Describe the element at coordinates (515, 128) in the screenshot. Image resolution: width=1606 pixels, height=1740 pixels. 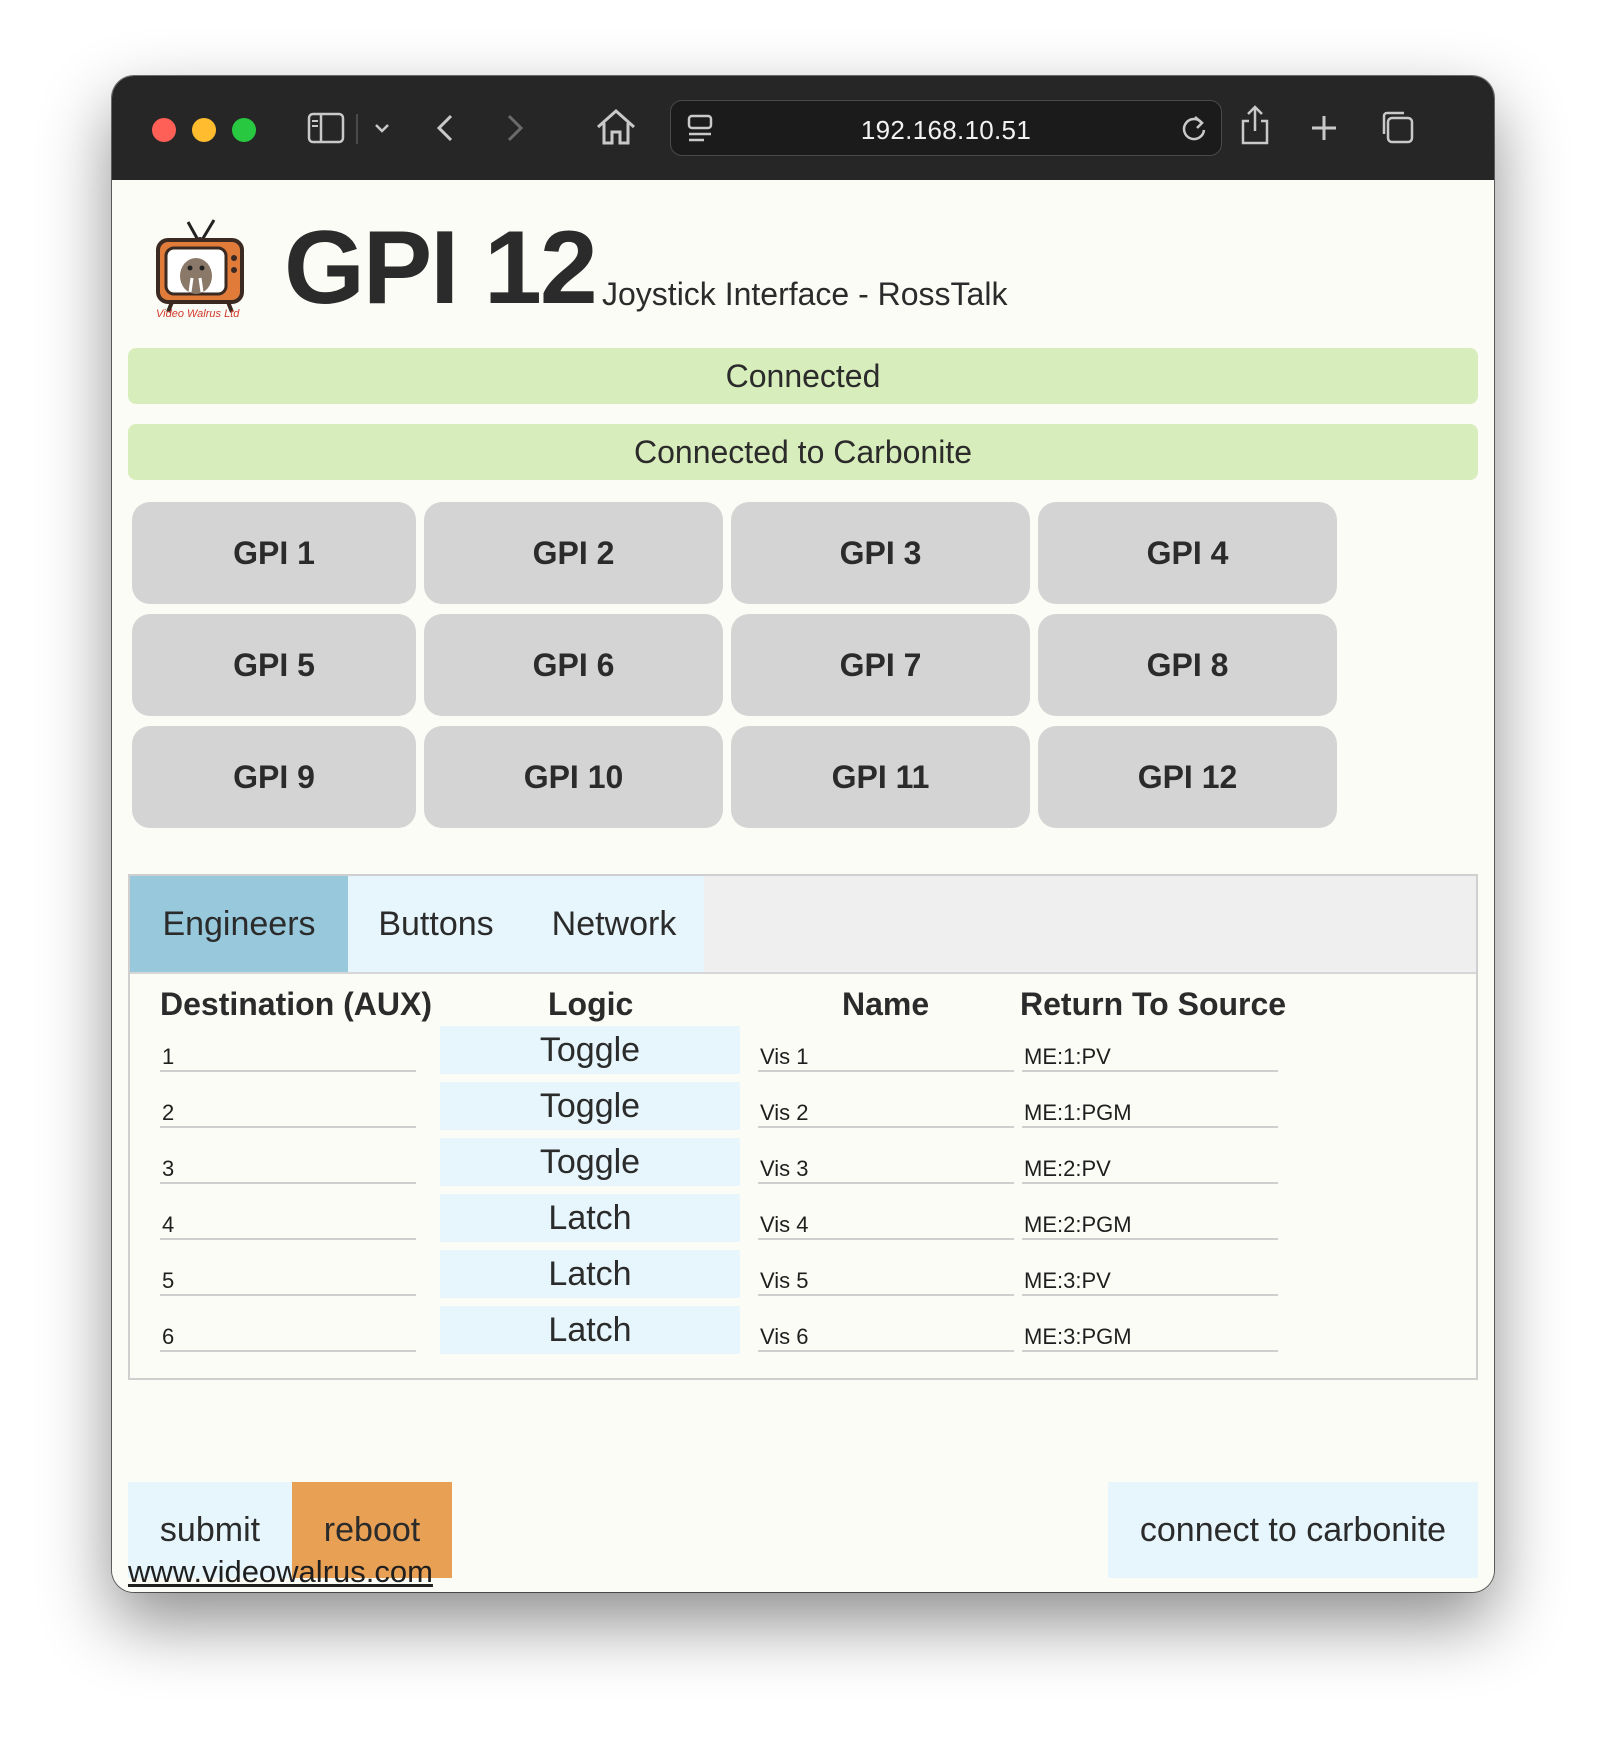
I see `forward-icon` at that location.